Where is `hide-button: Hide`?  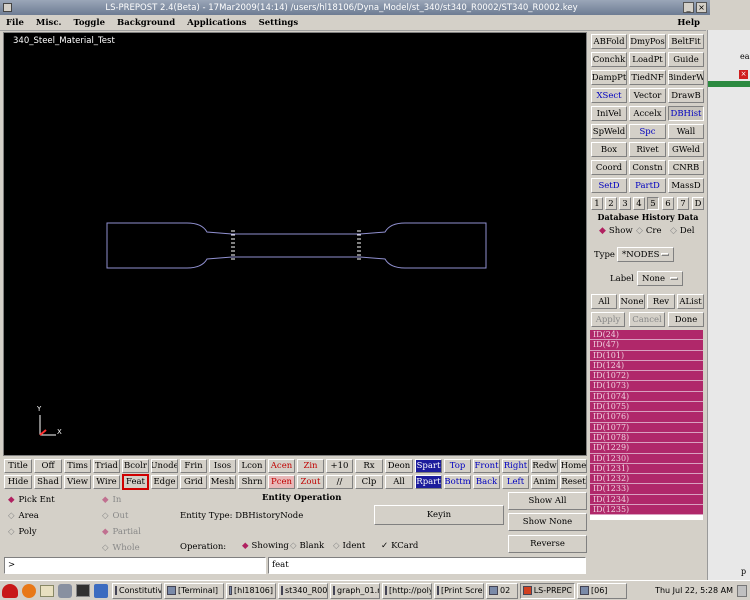 hide-button: Hide is located at coordinates (18, 482).